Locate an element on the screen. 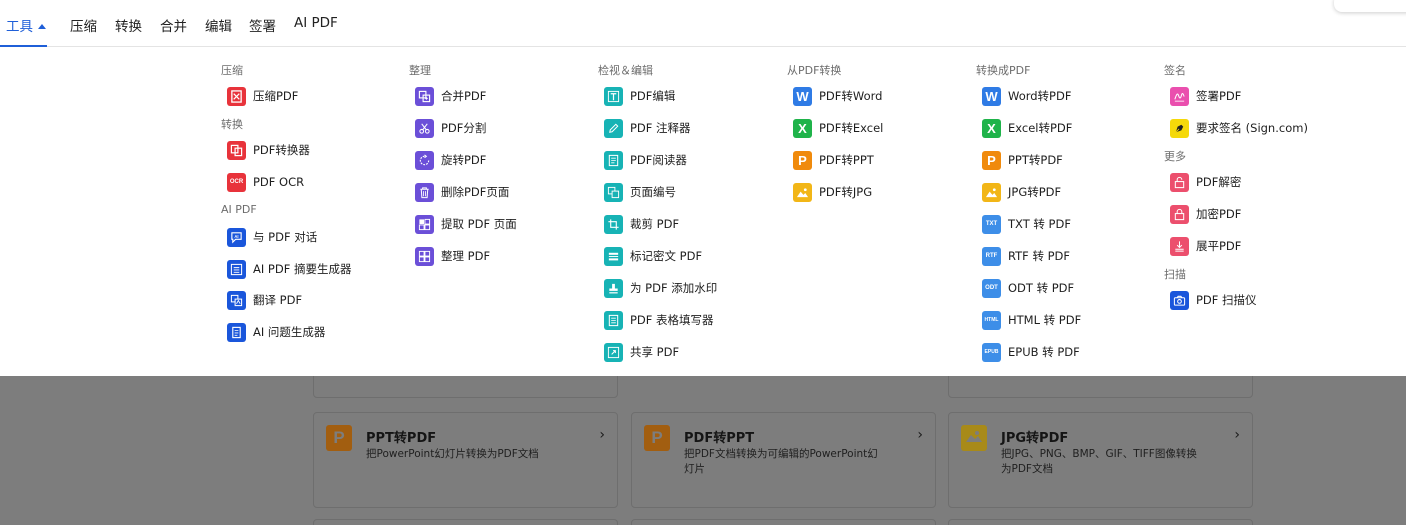  menu-item-form-filler: PDF 表格填写器 is located at coordinates (659, 320).